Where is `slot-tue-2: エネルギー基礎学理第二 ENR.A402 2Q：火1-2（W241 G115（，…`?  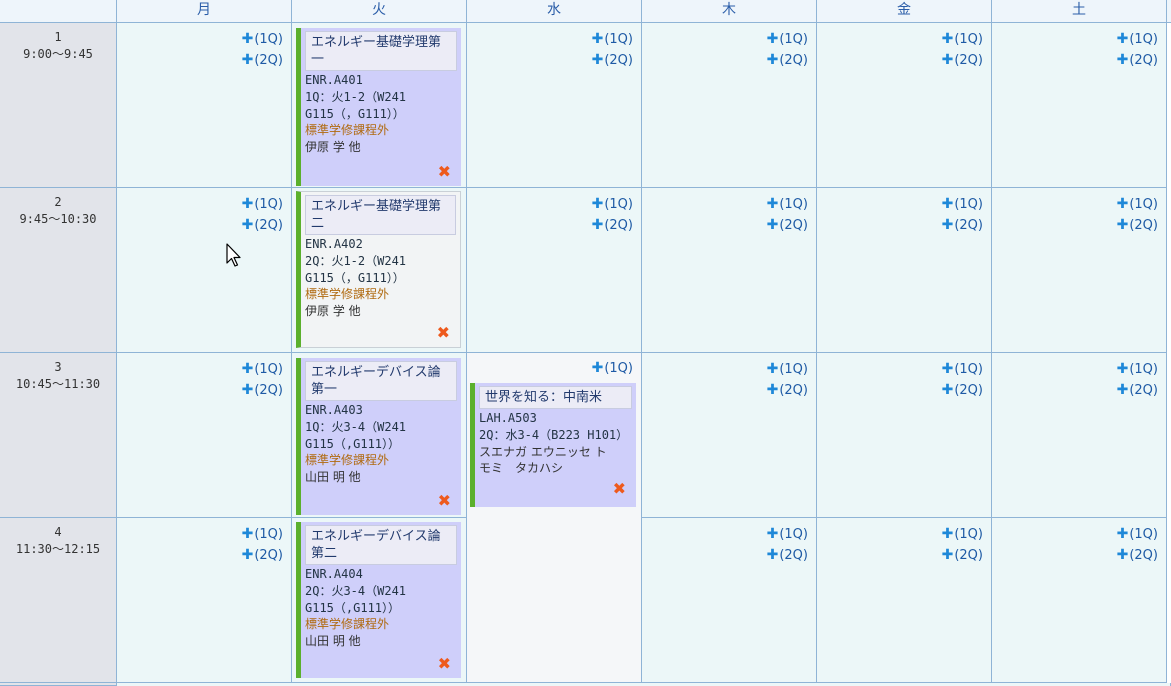 slot-tue-2: エネルギー基礎学理第二 ENR.A402 2Q：火1-2（W241 G115（，… is located at coordinates (379, 270).